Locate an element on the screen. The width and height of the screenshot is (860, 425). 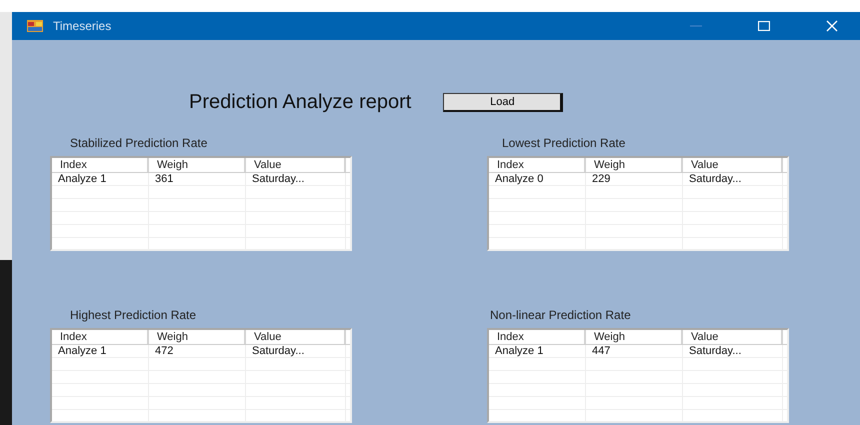
load-button: Load is located at coordinates (503, 102).